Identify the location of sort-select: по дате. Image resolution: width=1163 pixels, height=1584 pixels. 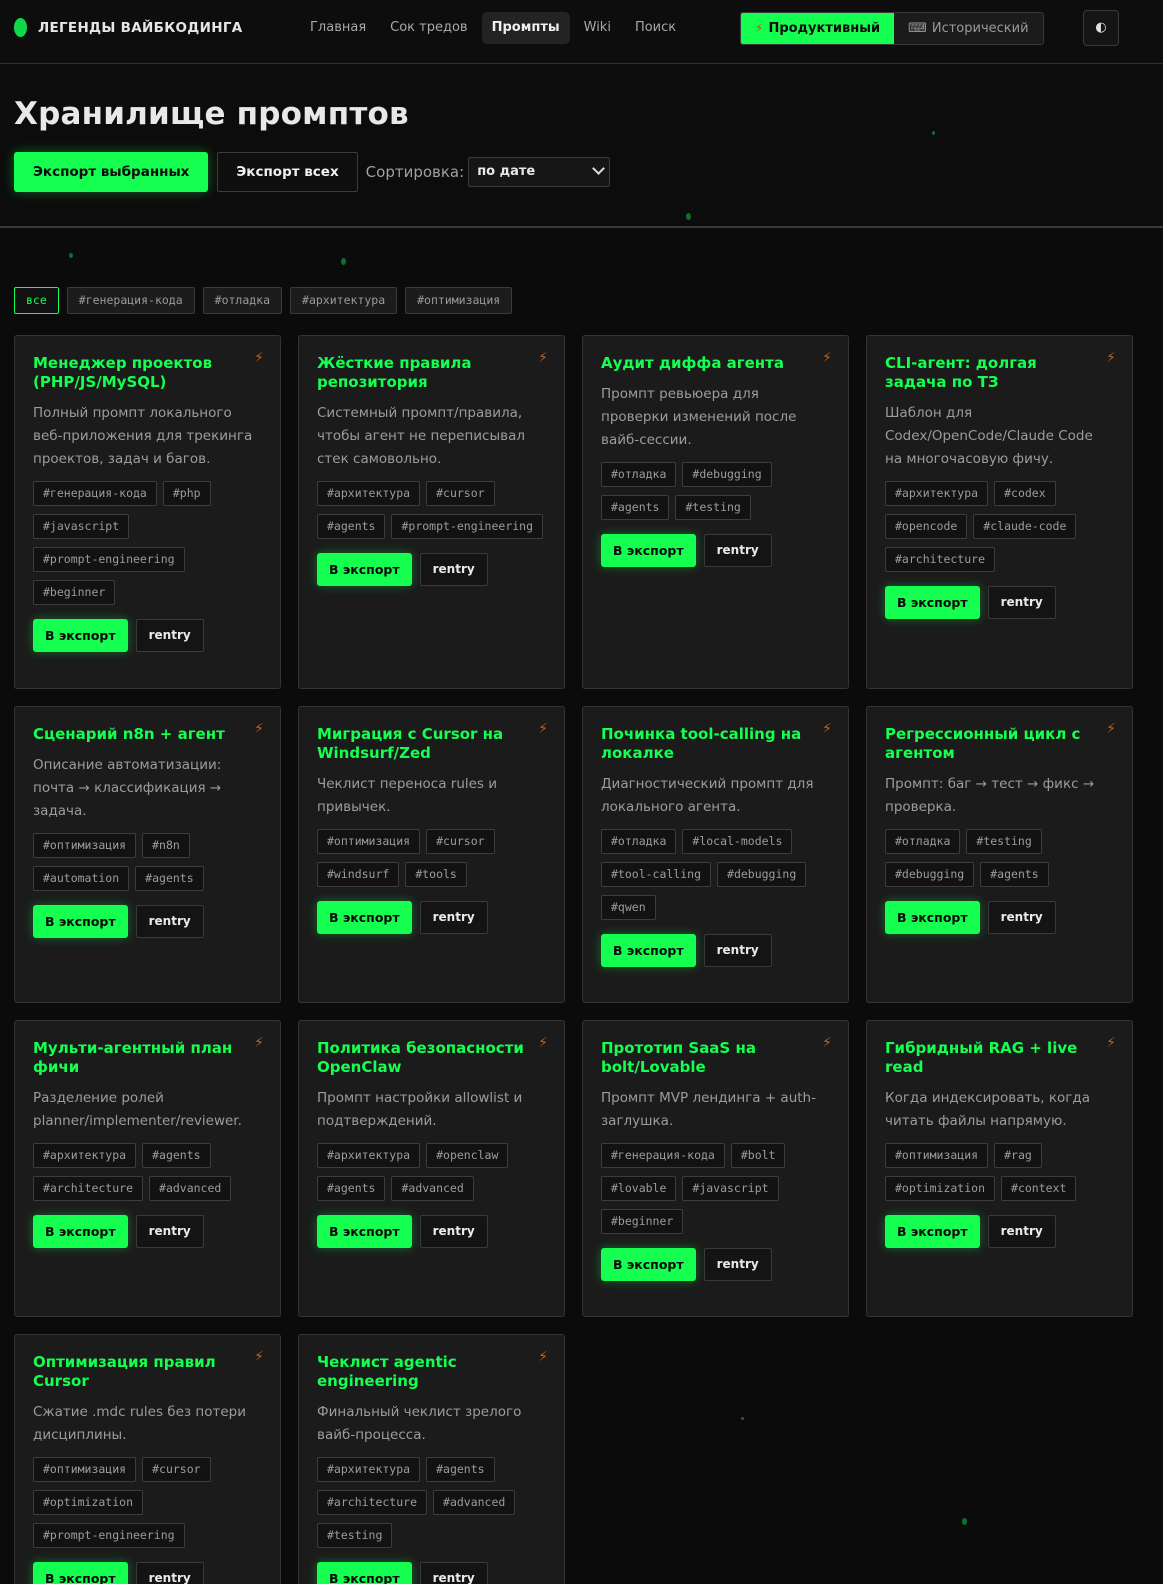
(539, 172).